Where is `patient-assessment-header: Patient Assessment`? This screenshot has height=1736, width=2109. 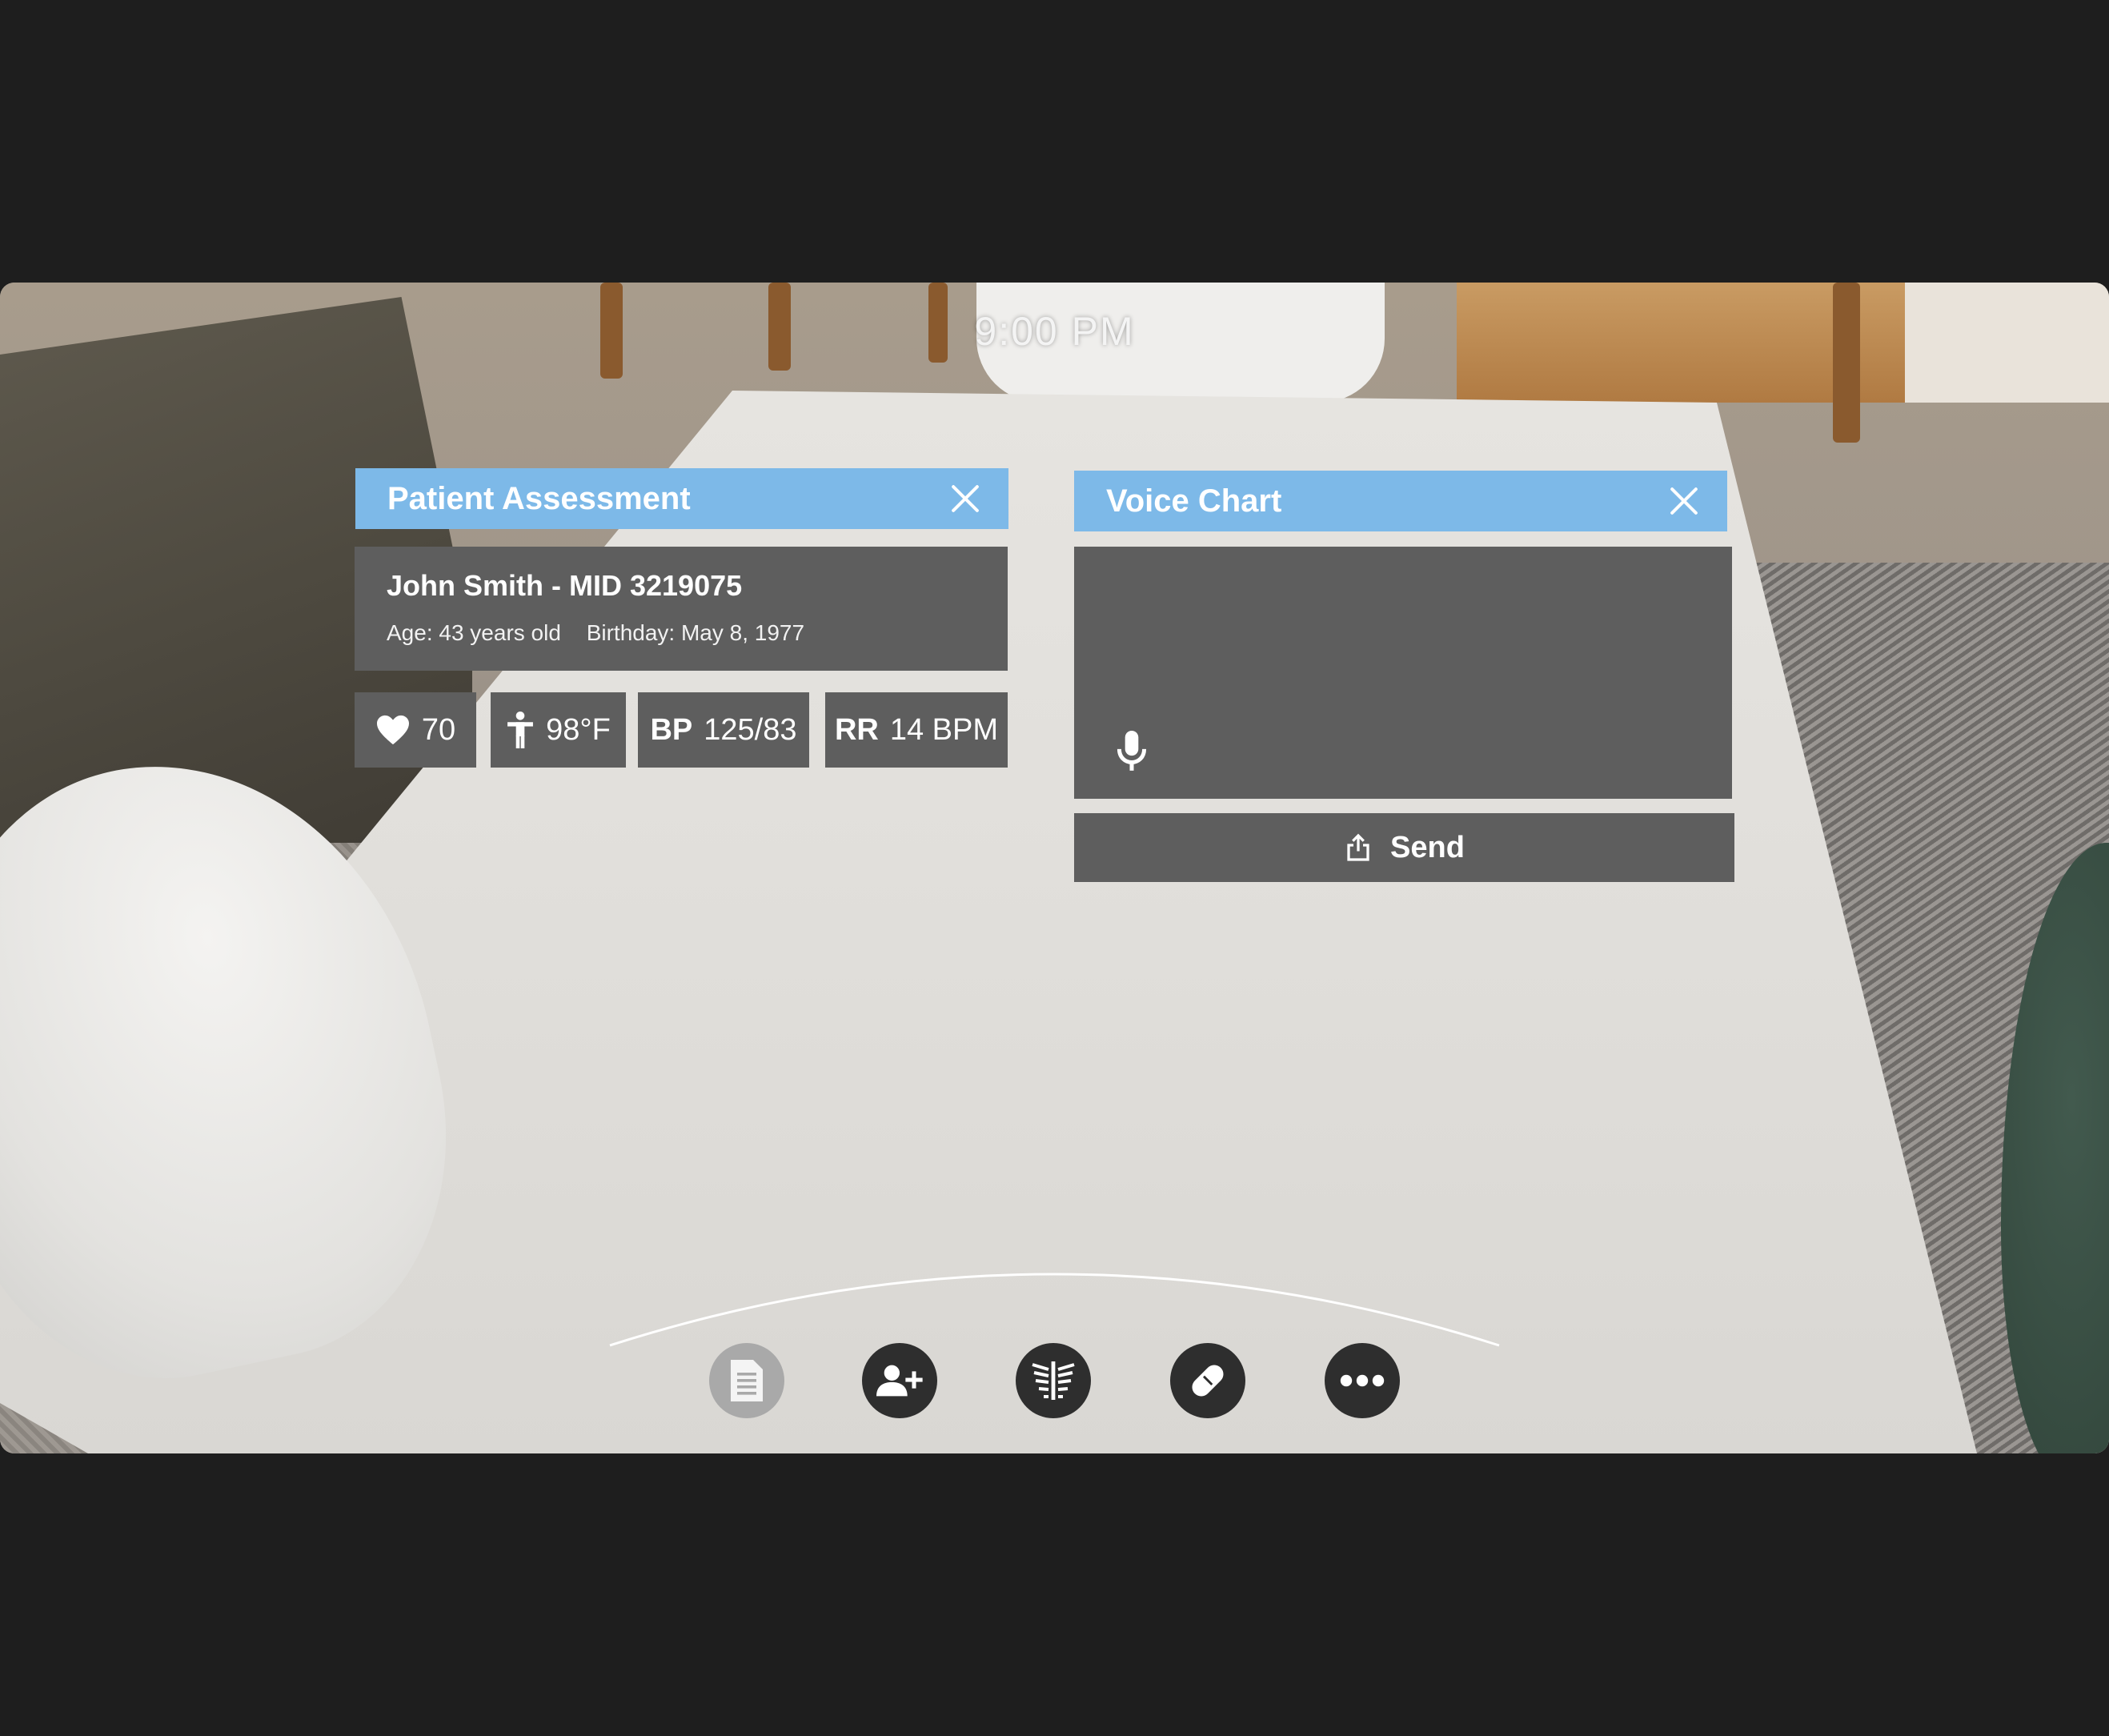
patient-assessment-header: Patient Assessment is located at coordinates (681, 499).